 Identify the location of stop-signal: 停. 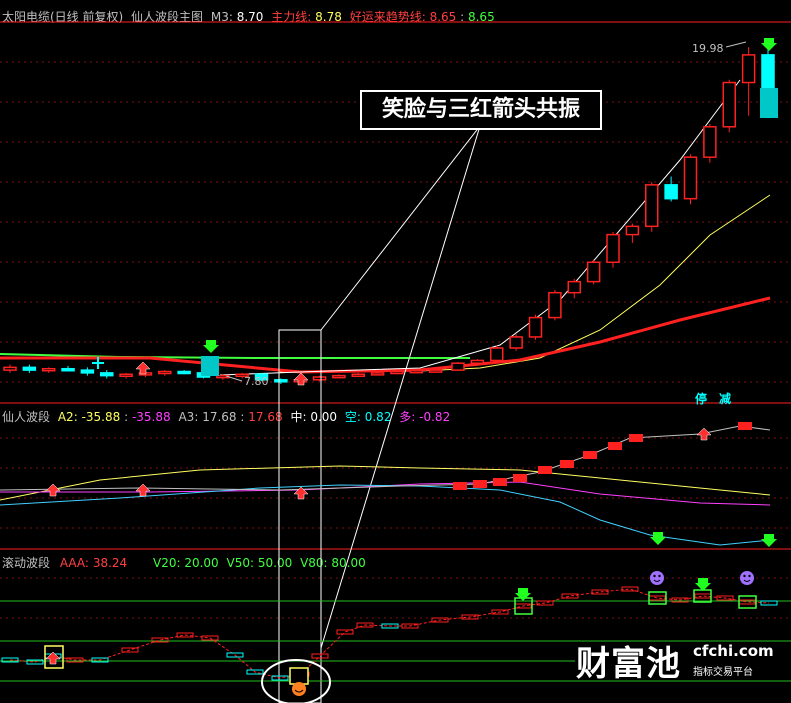
(701, 399).